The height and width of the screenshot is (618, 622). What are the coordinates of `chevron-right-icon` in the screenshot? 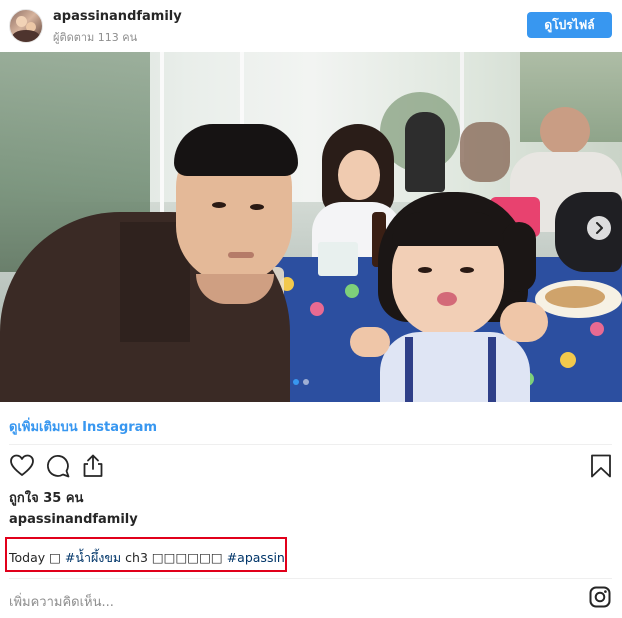 It's located at (599, 228).